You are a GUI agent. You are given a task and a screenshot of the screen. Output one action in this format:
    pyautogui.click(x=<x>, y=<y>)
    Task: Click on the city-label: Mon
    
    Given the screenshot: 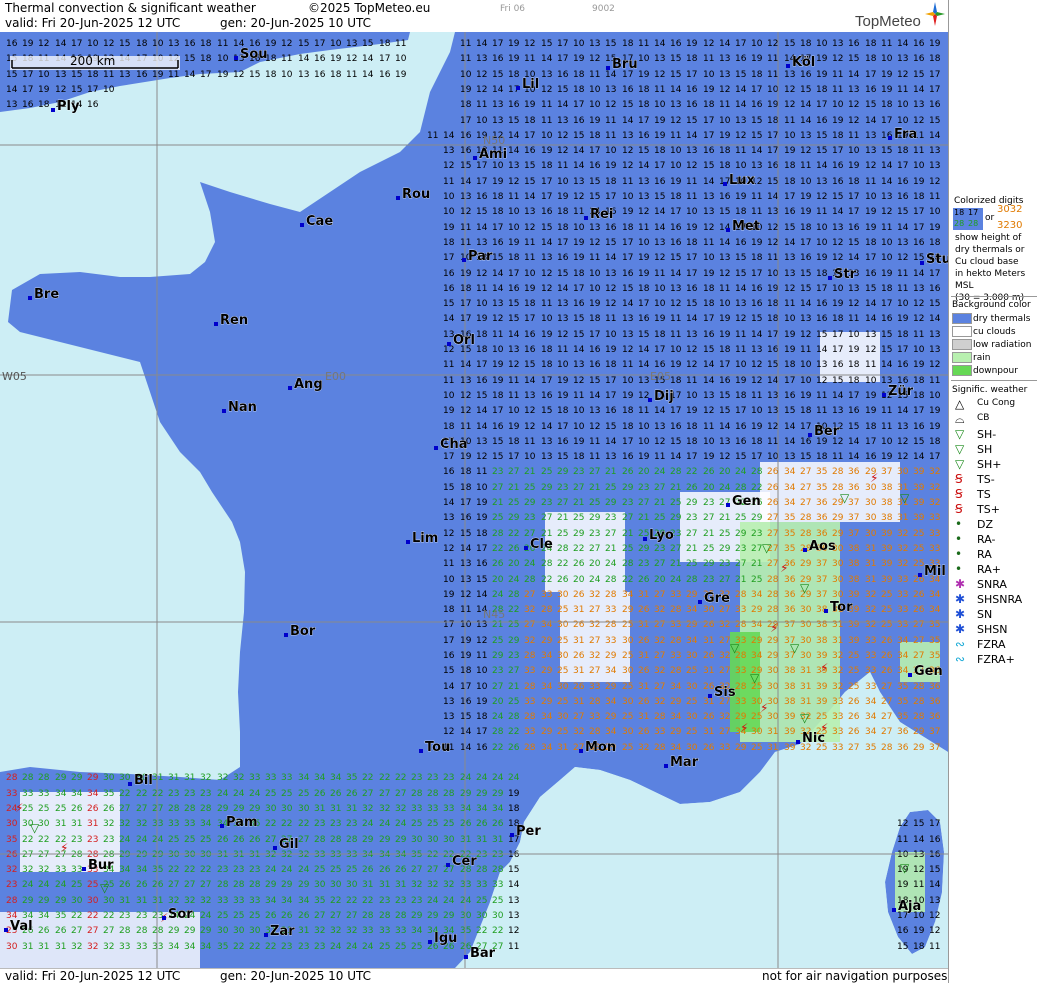 What is the action you would take?
    pyautogui.click(x=601, y=748)
    